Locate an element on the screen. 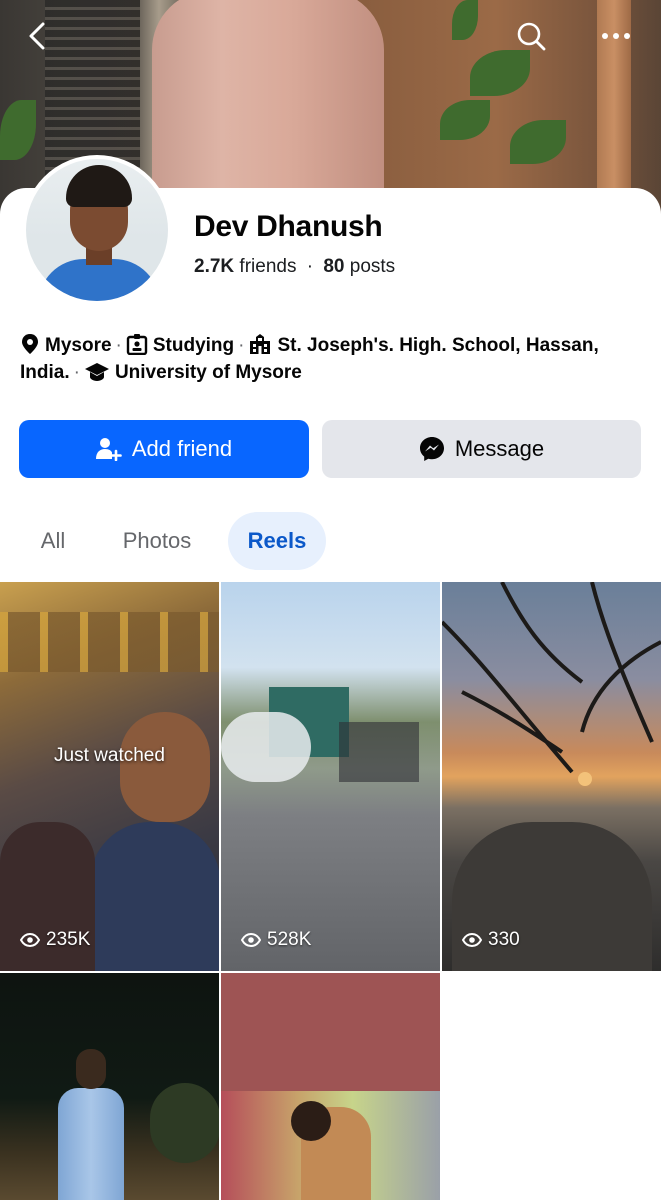 This screenshot has height=1200, width=661. reel-views: 235K is located at coordinates (55, 940).